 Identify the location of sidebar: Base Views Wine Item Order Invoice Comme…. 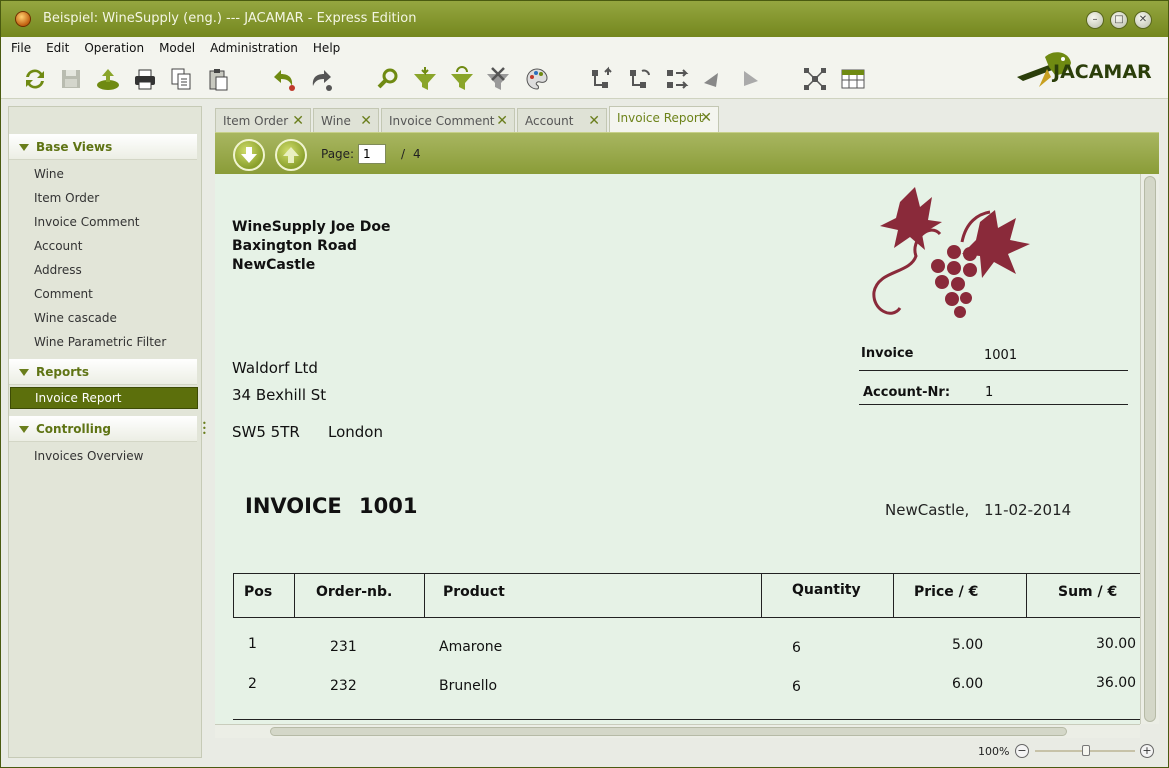
(105, 432).